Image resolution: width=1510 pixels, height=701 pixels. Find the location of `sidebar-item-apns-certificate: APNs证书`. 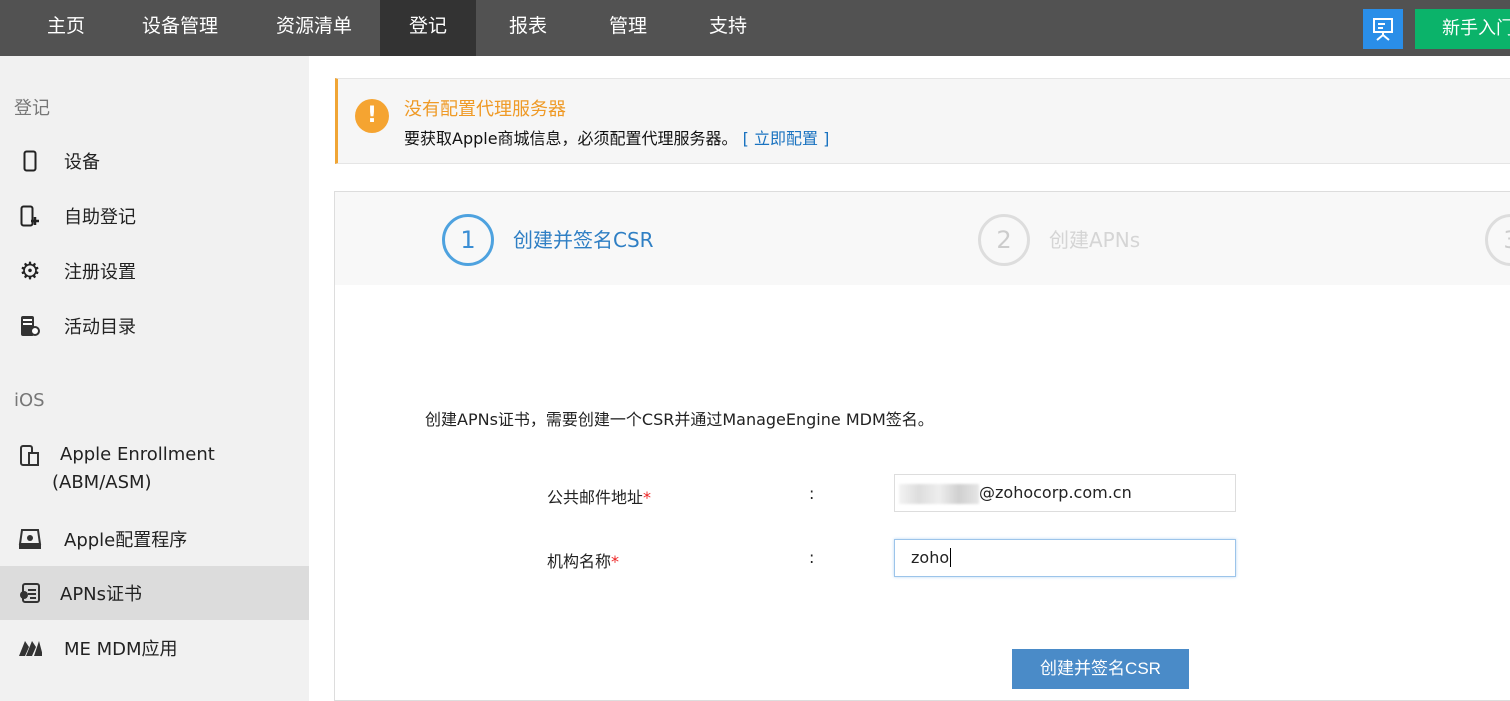

sidebar-item-apns-certificate: APNs证书 is located at coordinates (154, 593).